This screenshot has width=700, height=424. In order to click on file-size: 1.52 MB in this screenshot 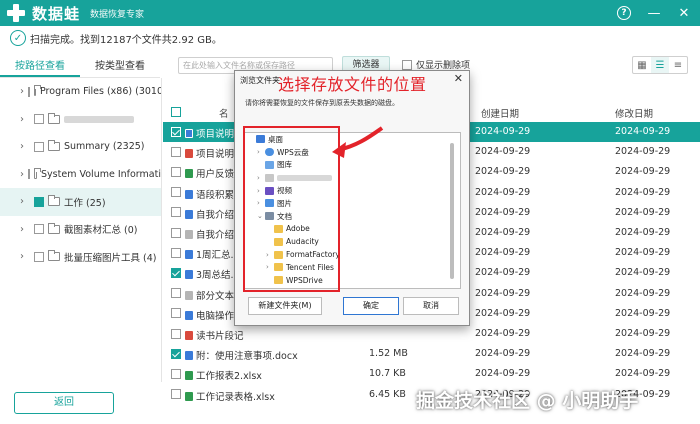, I will do `click(388, 354)`.